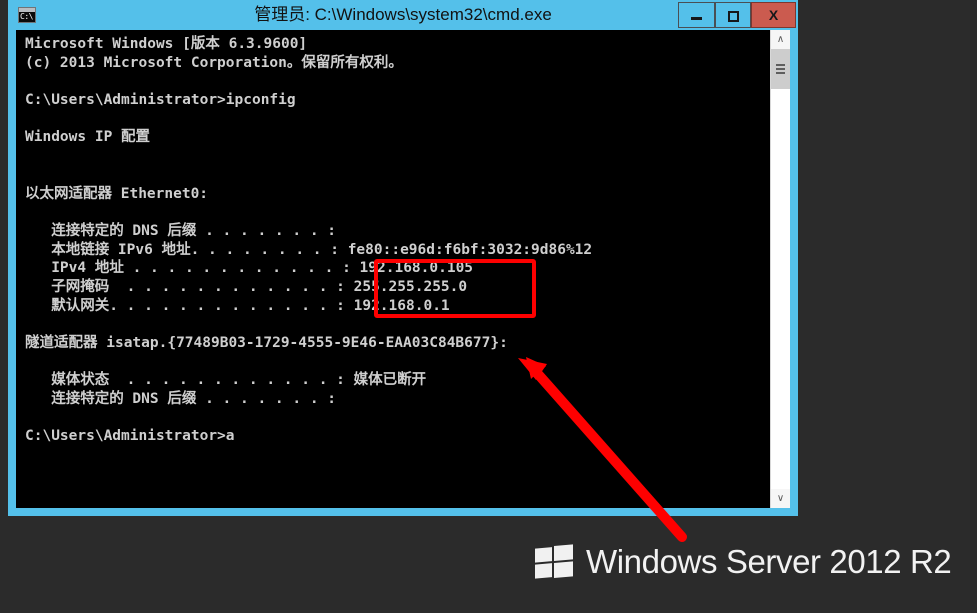  What do you see at coordinates (403, 15) in the screenshot?
I see `window-titlebar: C:\ 管理员: C:\Windows\system32\cmd.exe X` at bounding box center [403, 15].